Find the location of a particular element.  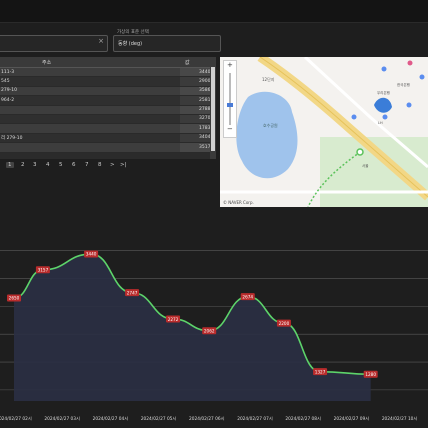

table-row: 1783 is located at coordinates (108, 129).